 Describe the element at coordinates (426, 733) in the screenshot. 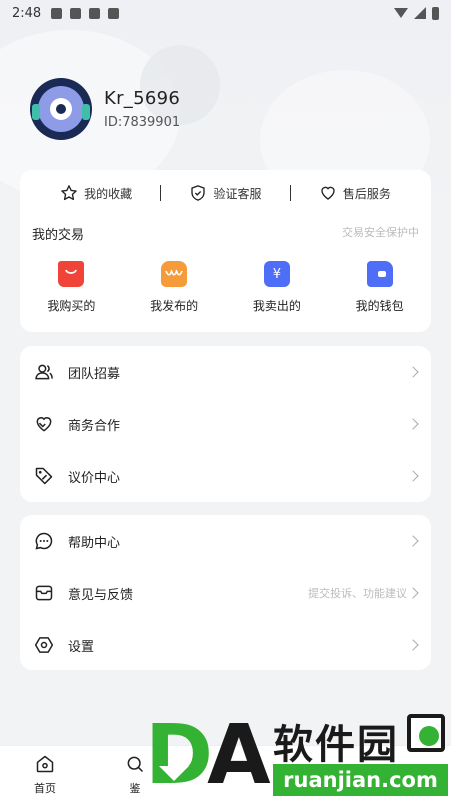

I see `watermark-badge-icon` at that location.